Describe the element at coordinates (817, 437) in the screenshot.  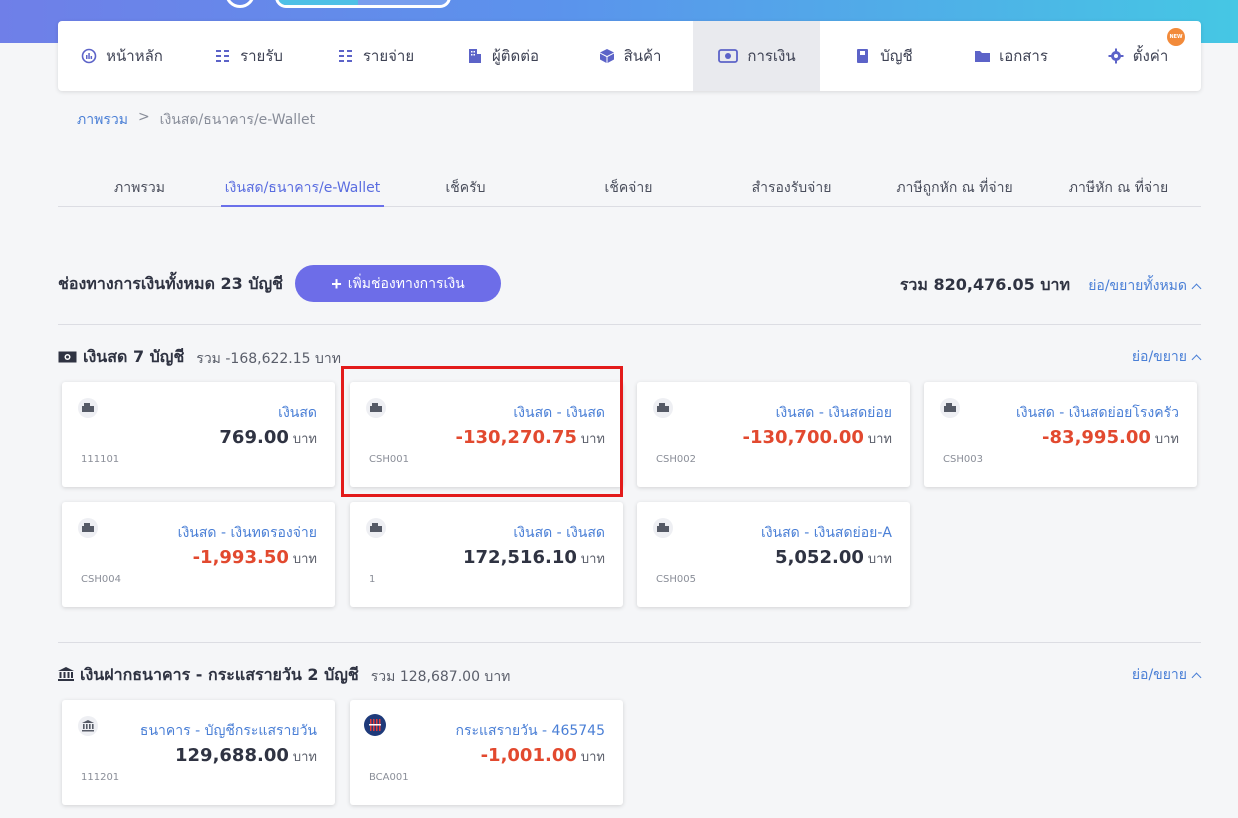
I see `account-balance: -130,700.00 บาท` at that location.